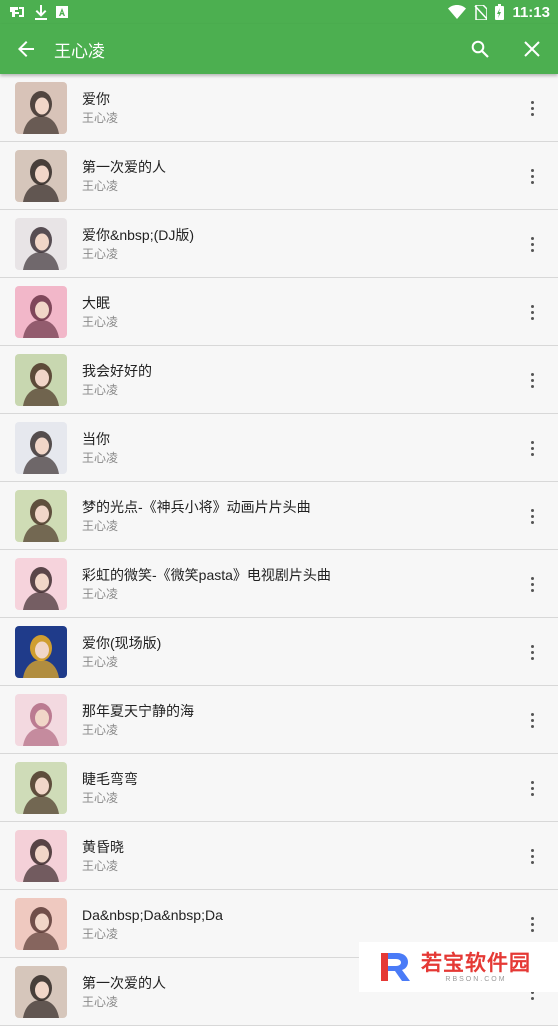 The width and height of the screenshot is (558, 1026). Describe the element at coordinates (26, 49) in the screenshot. I see `back-button` at that location.